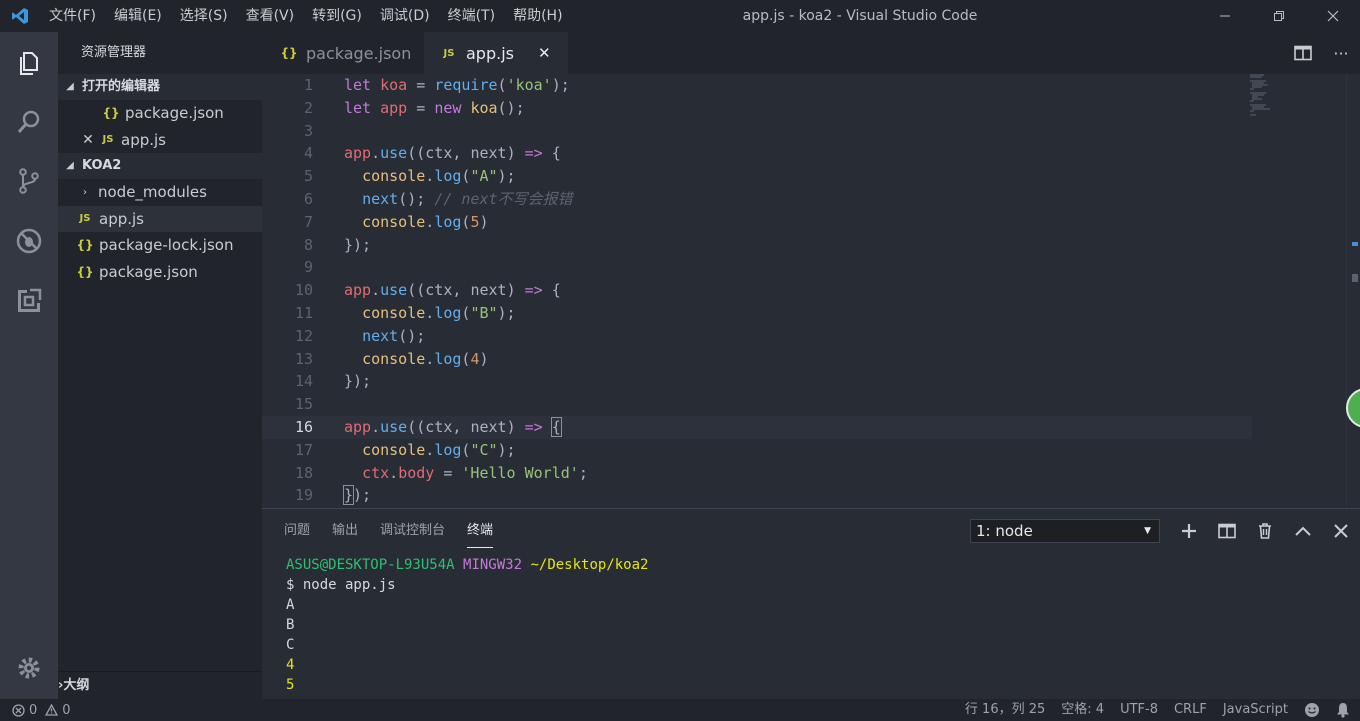 This screenshot has height=721, width=1360. I want to click on close-panel-button, so click(1341, 531).